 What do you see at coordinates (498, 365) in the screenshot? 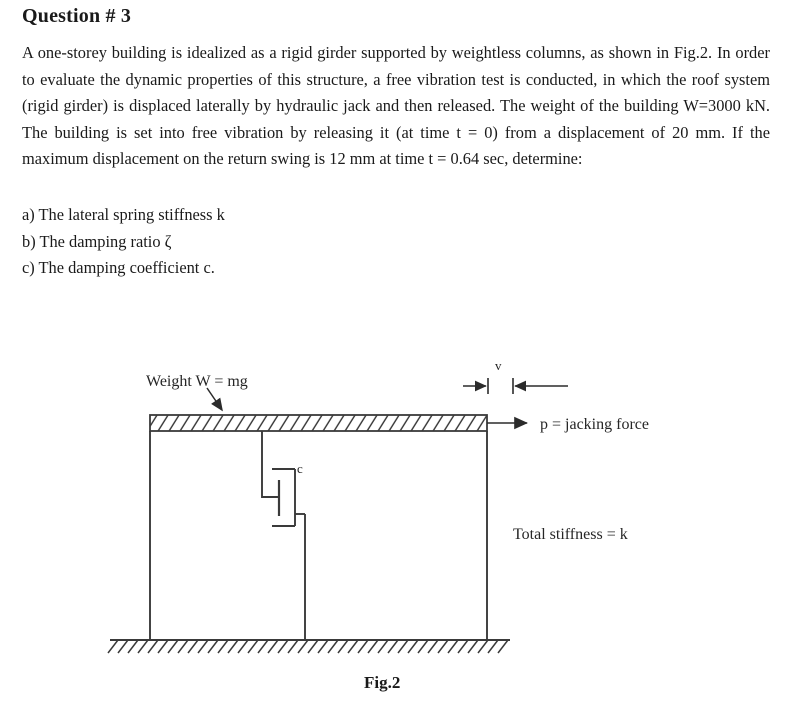
I see `displacement-label: v` at bounding box center [498, 365].